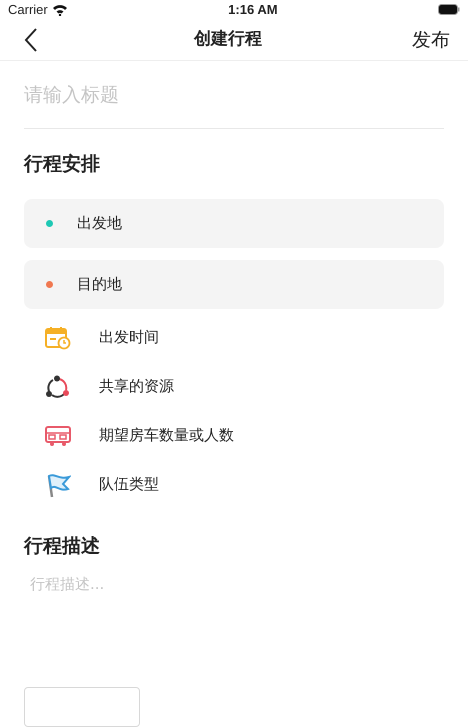  I want to click on option-row: 出发时间, so click(234, 337).